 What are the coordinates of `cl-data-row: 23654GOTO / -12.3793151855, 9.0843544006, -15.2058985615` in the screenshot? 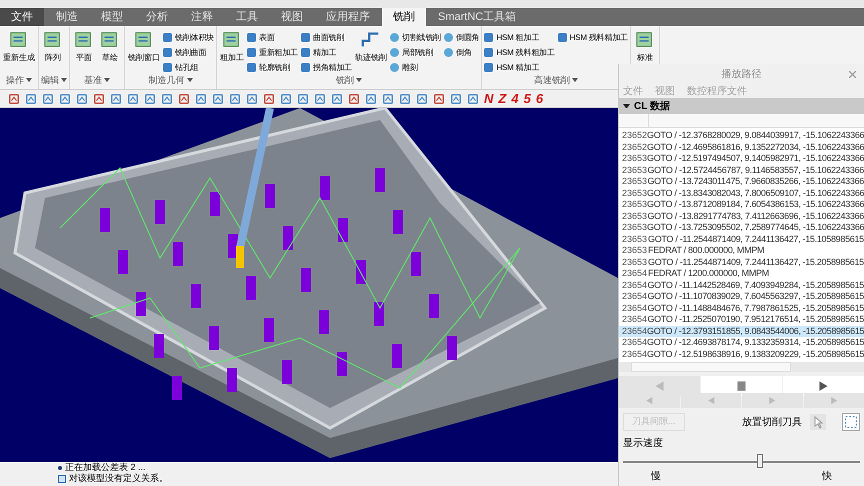 It's located at (741, 331).